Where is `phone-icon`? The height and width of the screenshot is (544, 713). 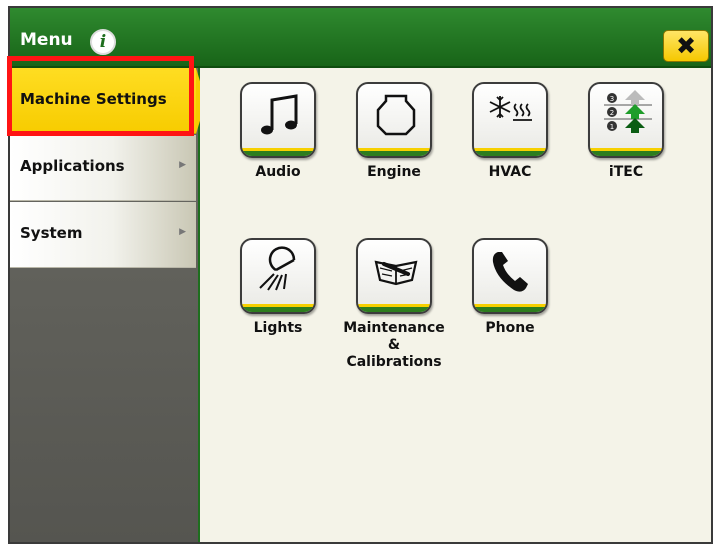
phone-icon is located at coordinates (510, 272).